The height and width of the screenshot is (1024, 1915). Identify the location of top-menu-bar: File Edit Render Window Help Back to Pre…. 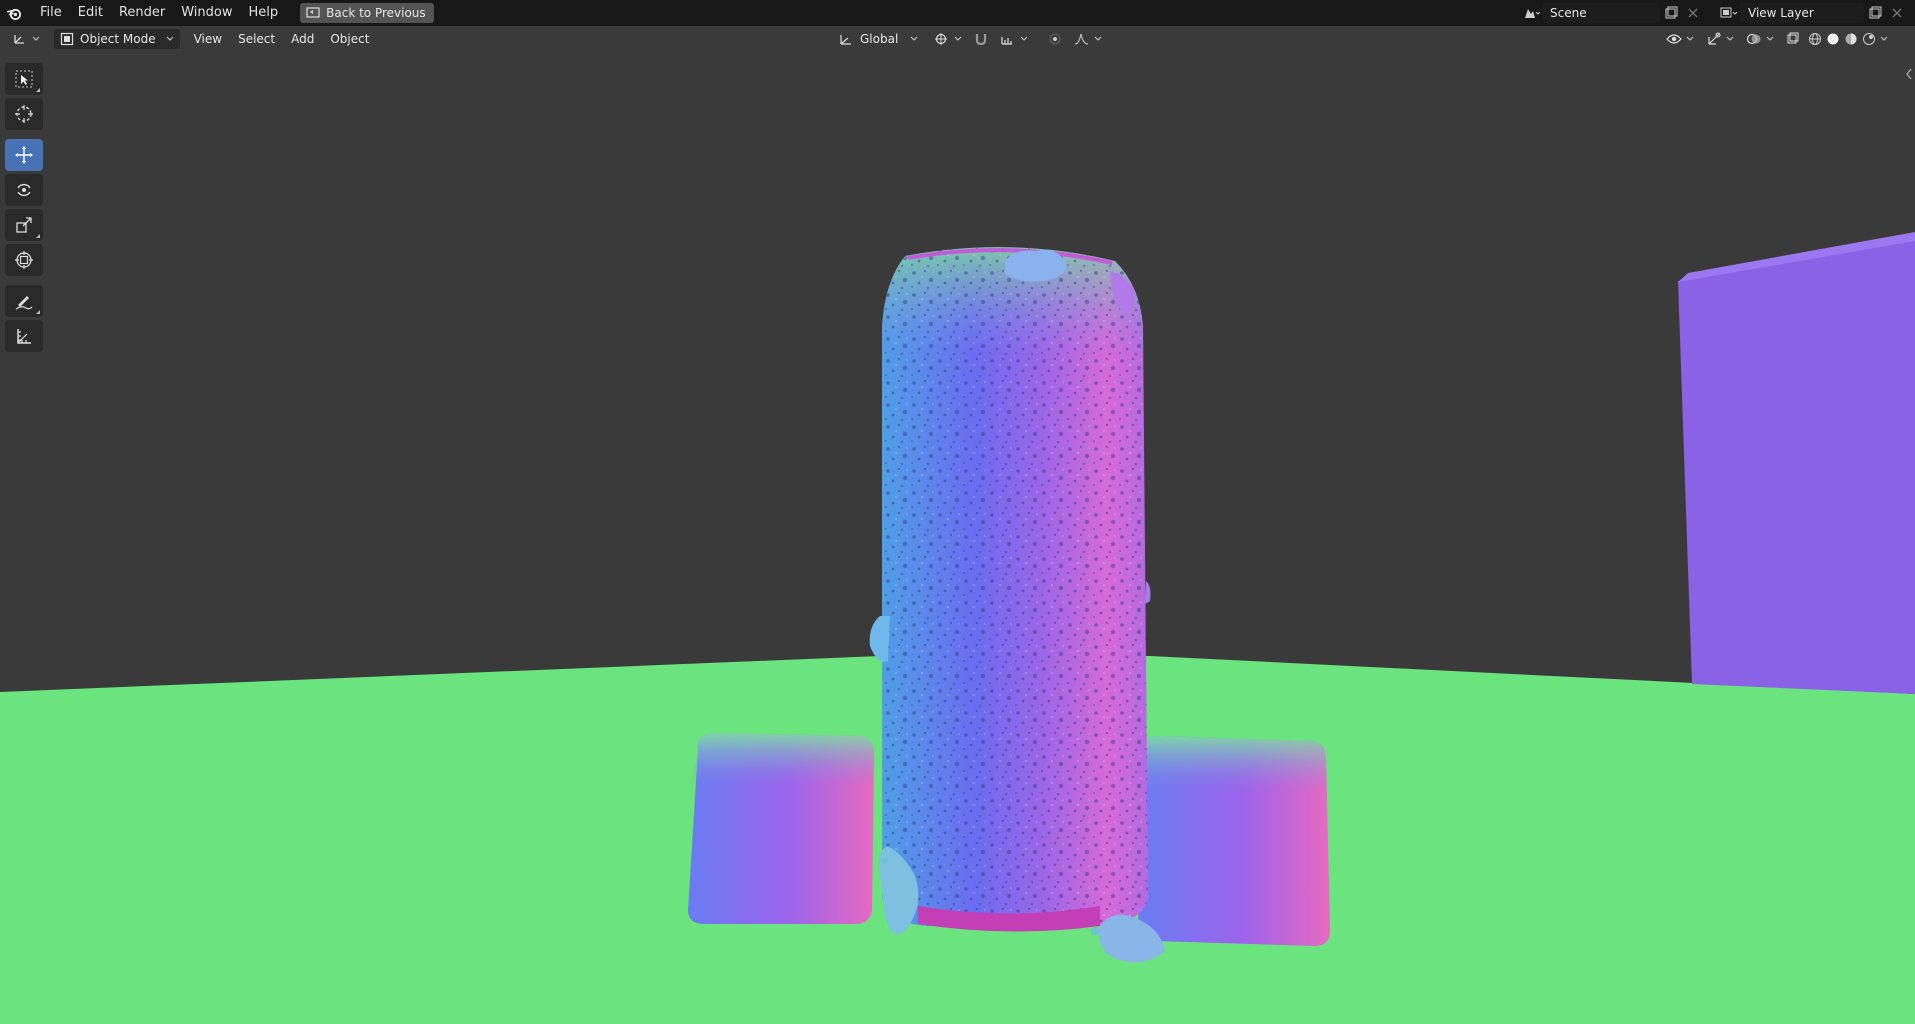
(957, 13).